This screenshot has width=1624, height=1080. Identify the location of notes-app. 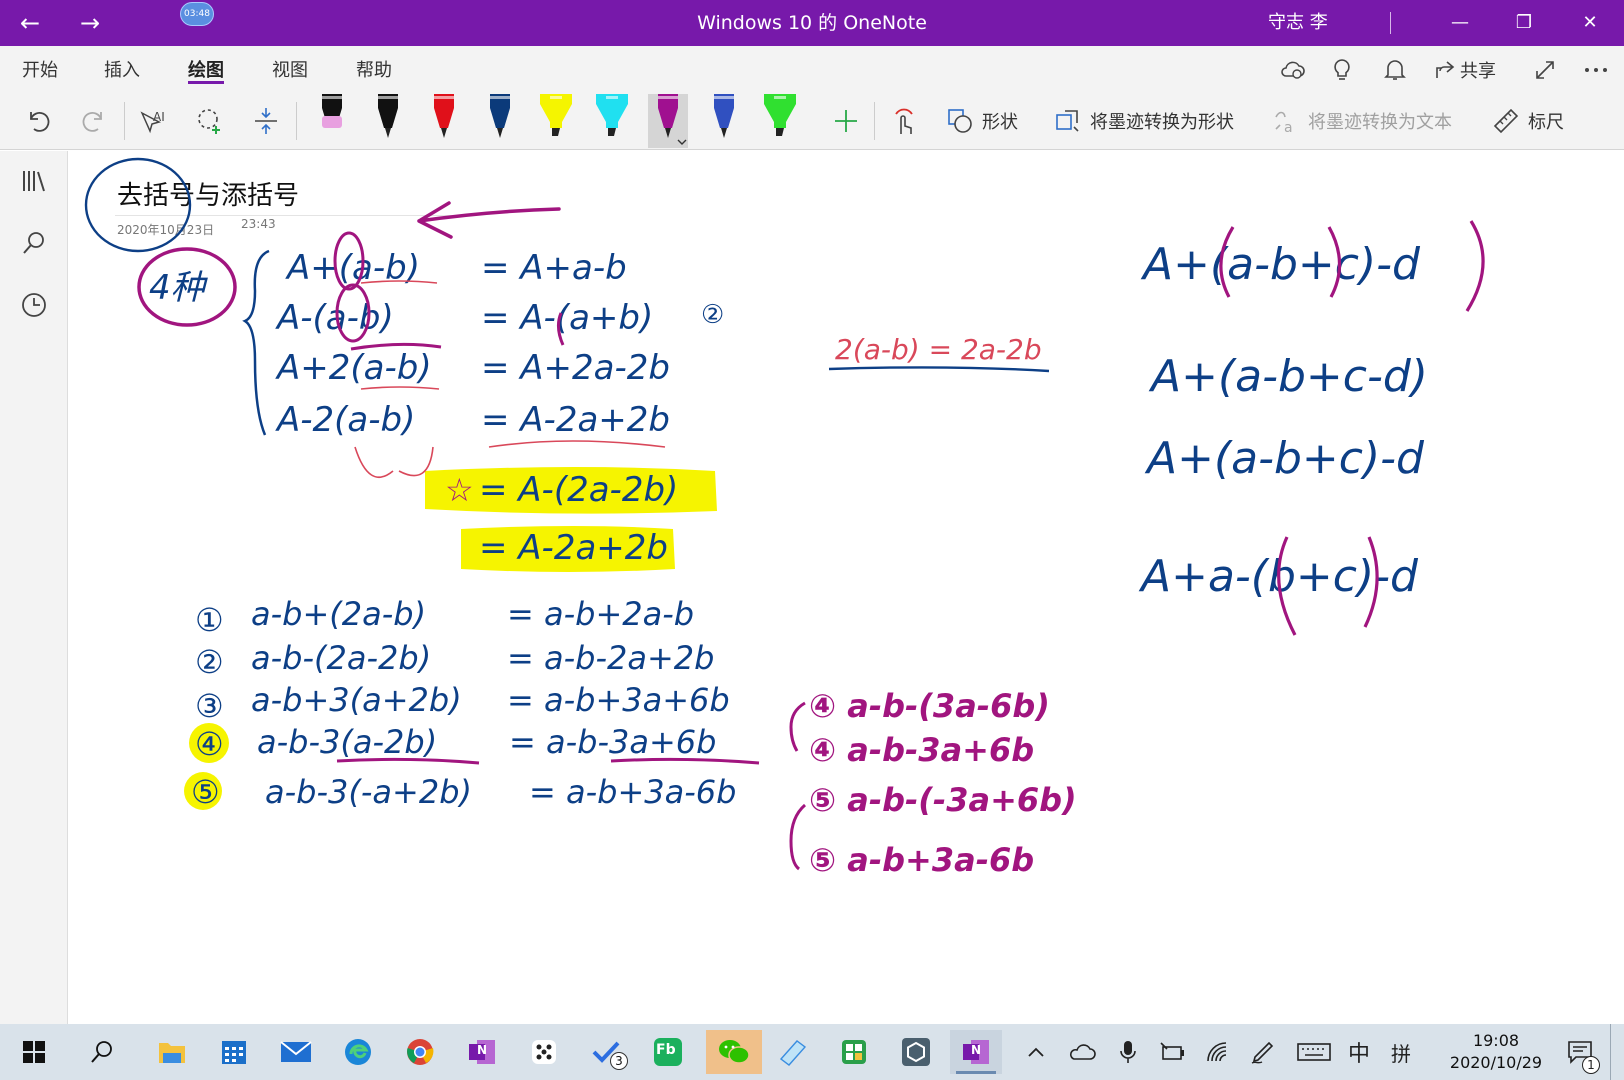
(792, 1052).